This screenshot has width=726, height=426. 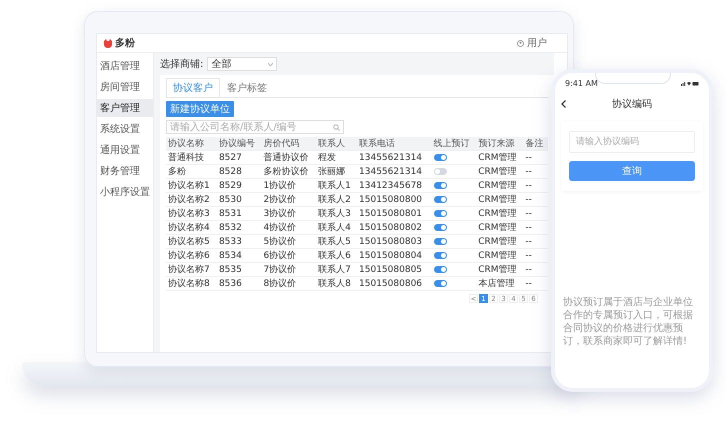 What do you see at coordinates (289, 213) in the screenshot?
I see `table-cell: 3协议价` at bounding box center [289, 213].